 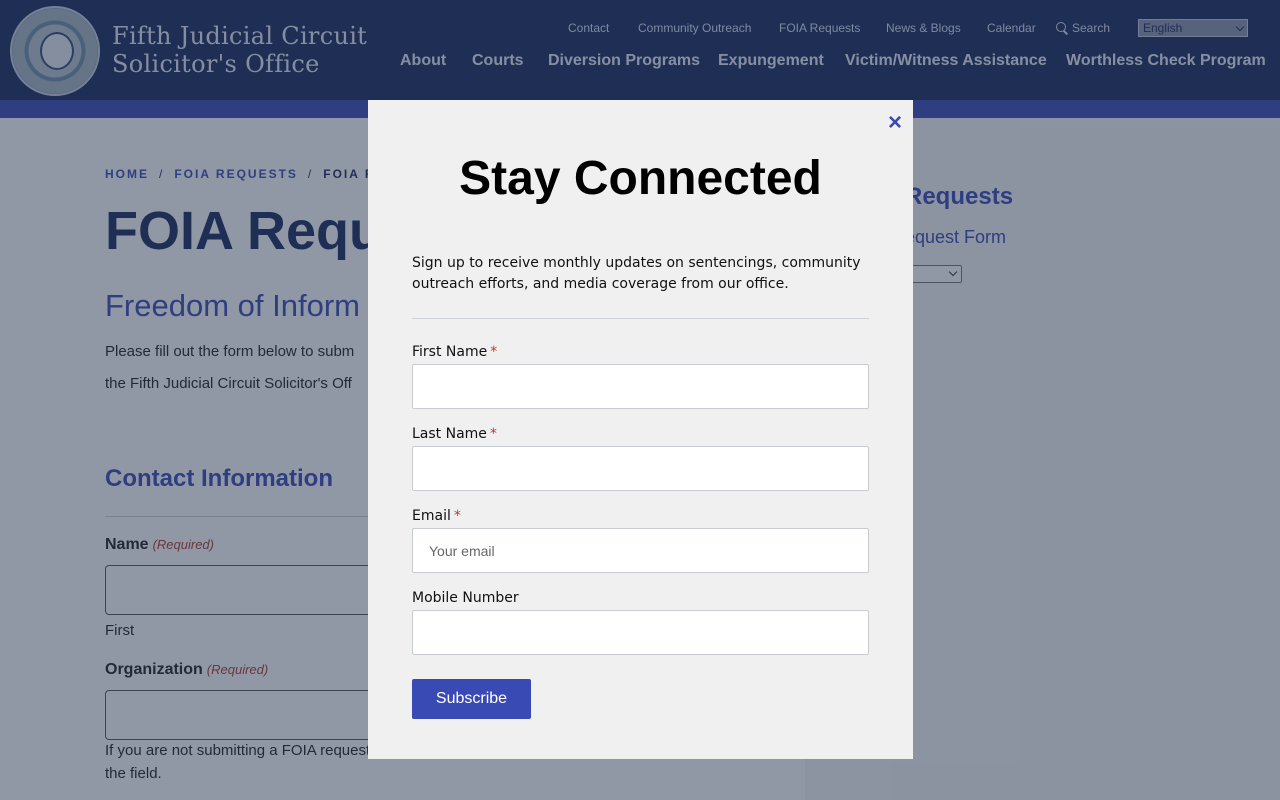 What do you see at coordinates (640, 386) in the screenshot?
I see `first-name-input` at bounding box center [640, 386].